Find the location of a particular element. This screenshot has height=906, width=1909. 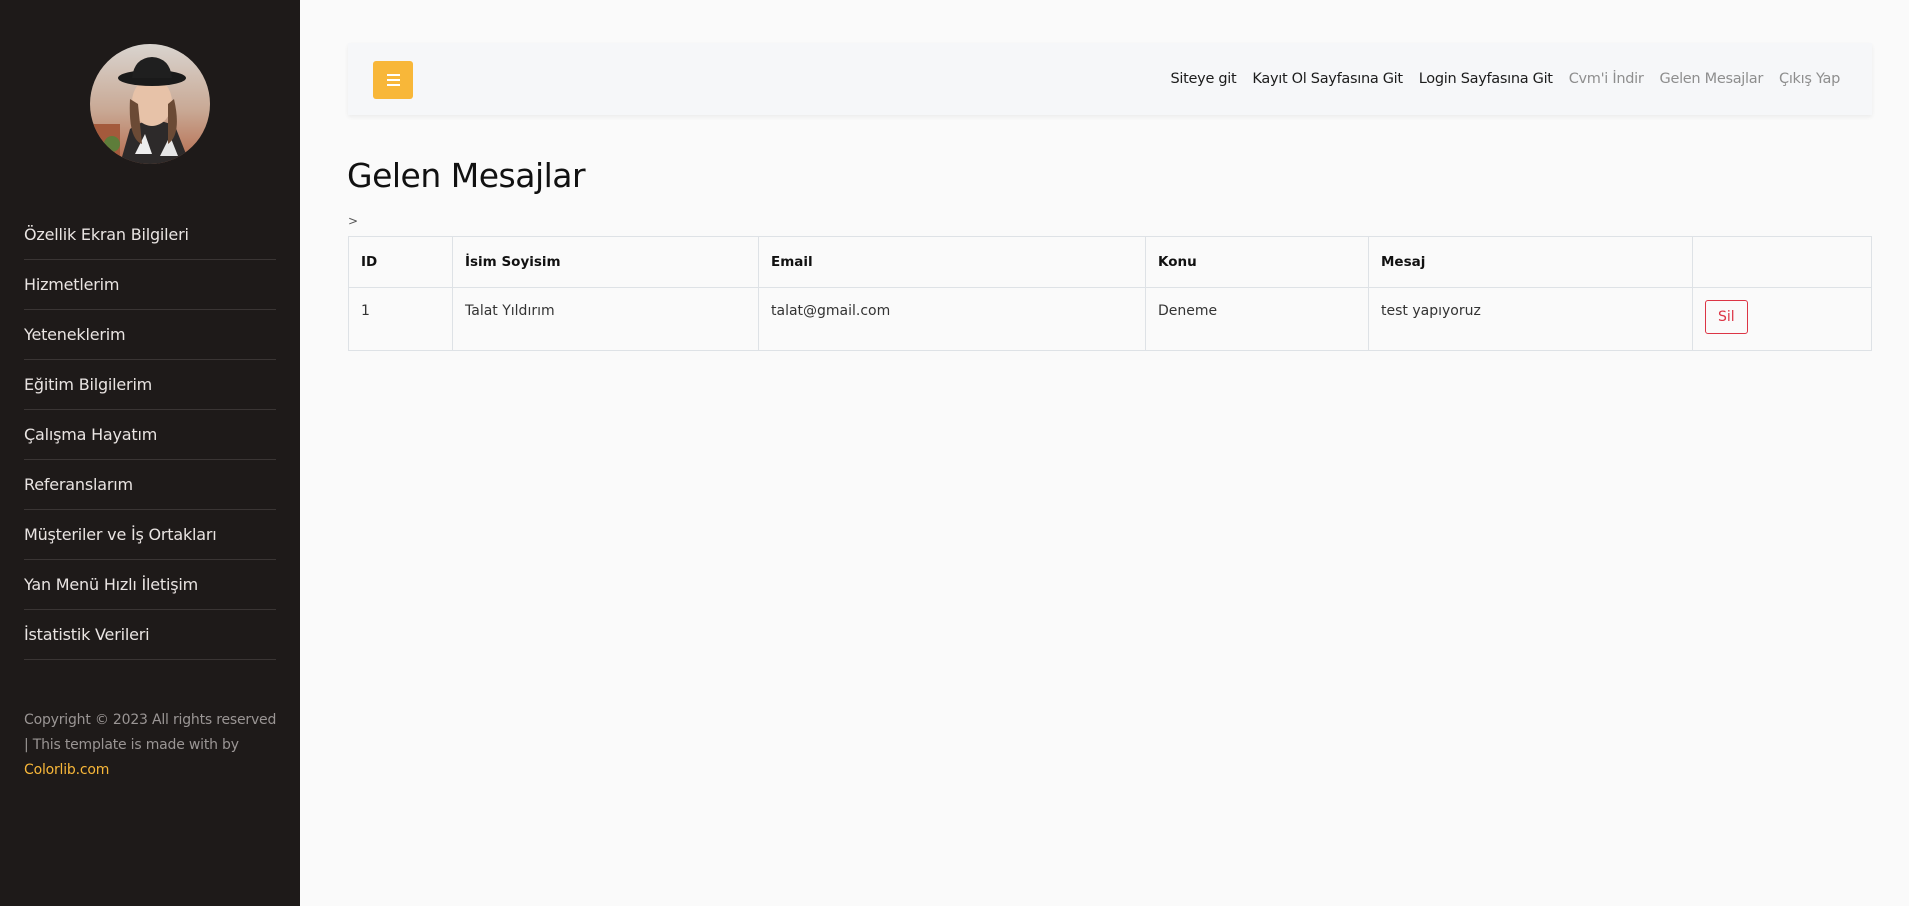

sidebar-item-istatistik: İstatistik Verileri is located at coordinates (150, 635).